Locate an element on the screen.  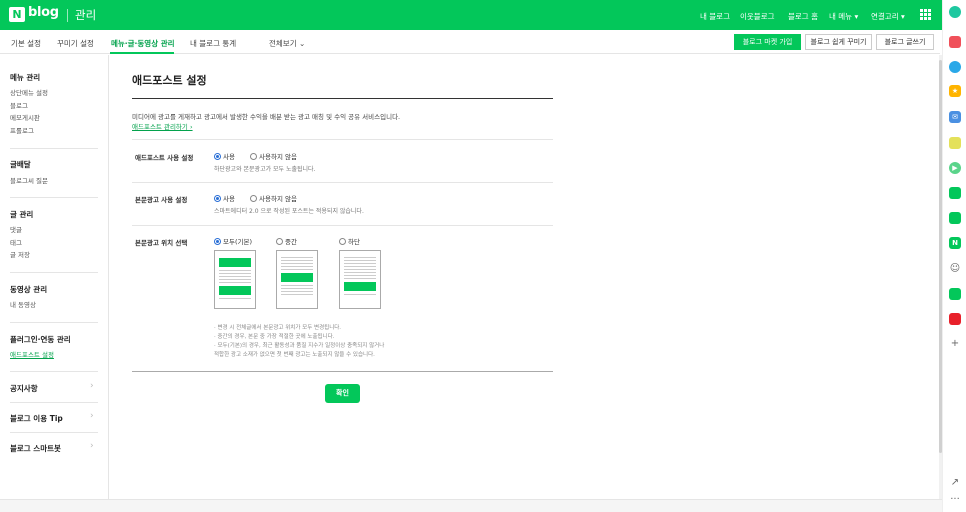
sidebar-item-adpost-settings: 애드포스트 설정 is located at coordinates (32, 354).